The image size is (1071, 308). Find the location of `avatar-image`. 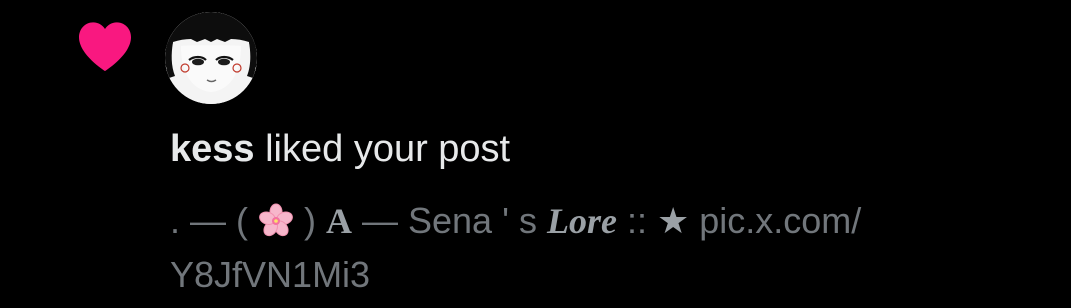

avatar-image is located at coordinates (211, 58).